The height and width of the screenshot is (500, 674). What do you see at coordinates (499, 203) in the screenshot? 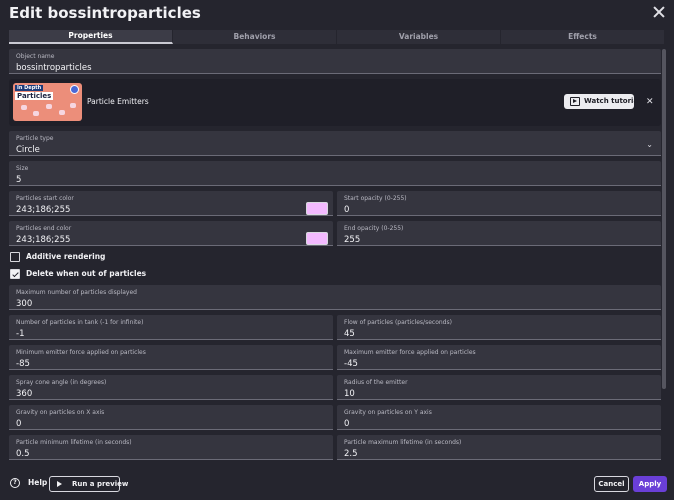
I see `start-opacity-field: Start opacity (0-255) 0` at bounding box center [499, 203].